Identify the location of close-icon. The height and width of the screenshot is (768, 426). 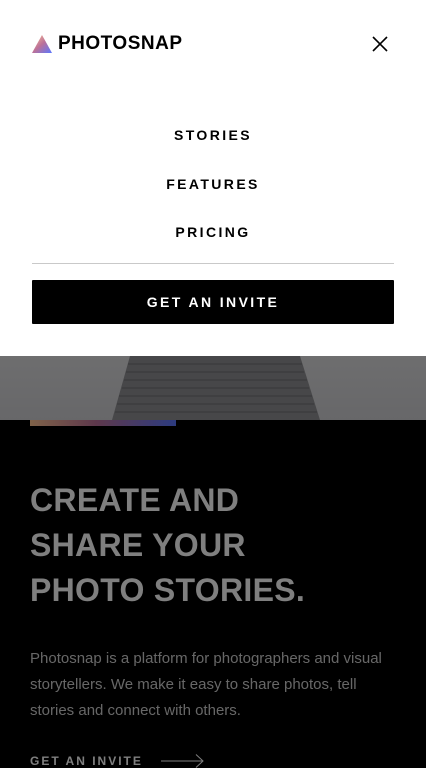
(380, 44).